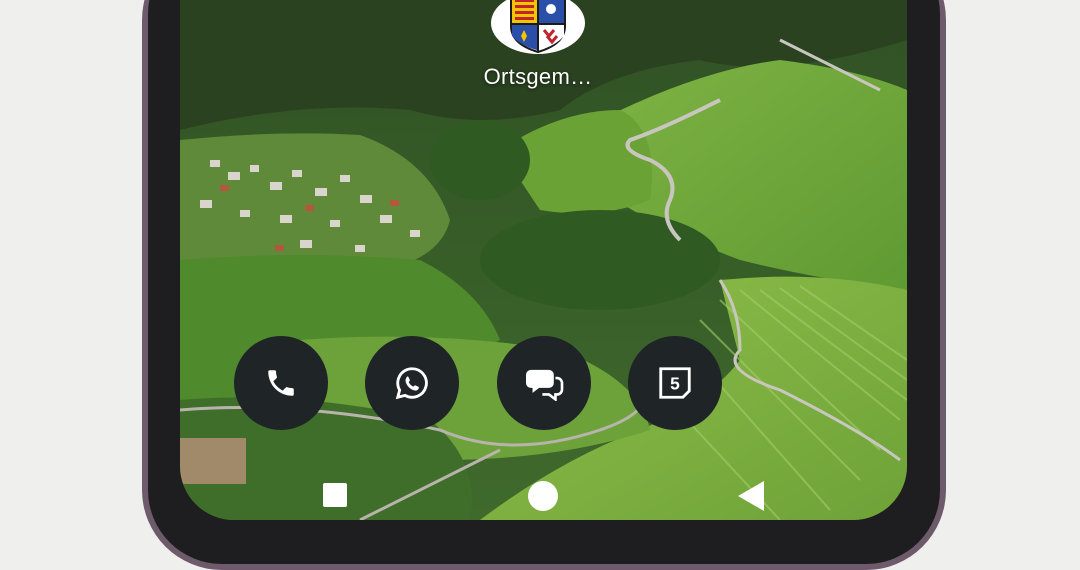  Describe the element at coordinates (335, 495) in the screenshot. I see `square-icon` at that location.